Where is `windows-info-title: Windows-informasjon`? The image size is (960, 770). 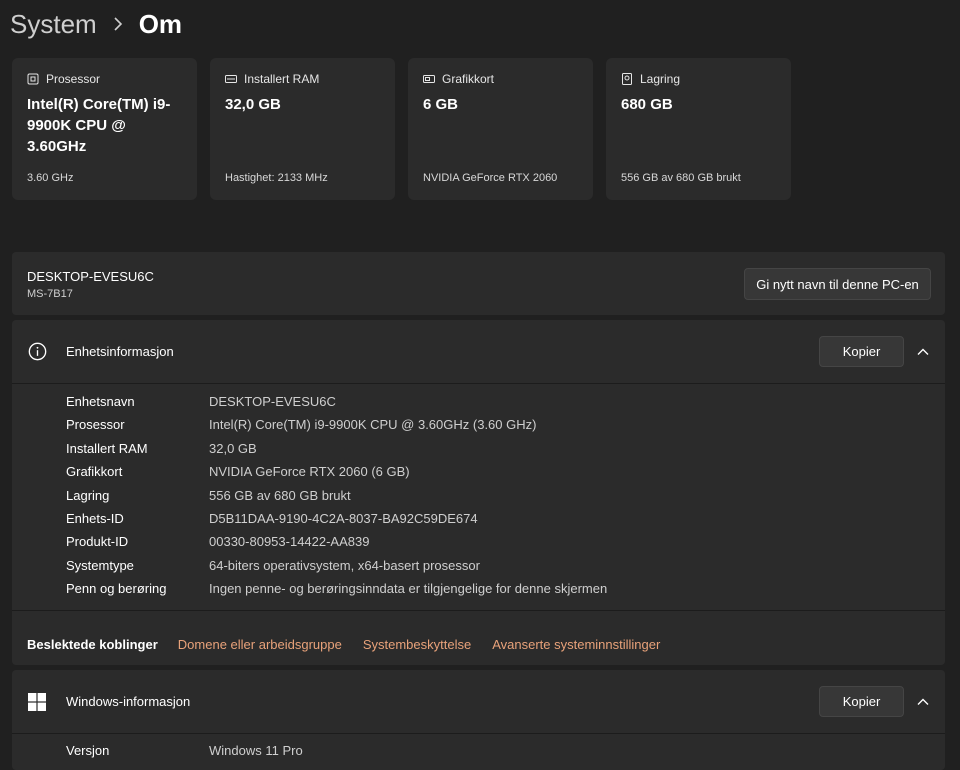 windows-info-title: Windows-informasjon is located at coordinates (128, 701).